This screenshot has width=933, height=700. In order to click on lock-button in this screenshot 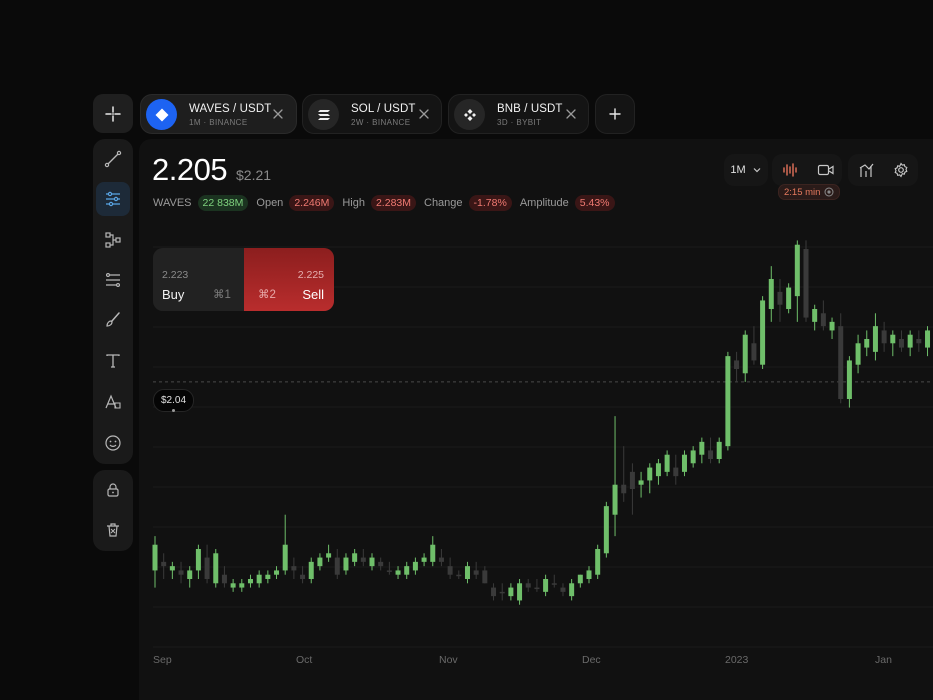, I will do `click(113, 490)`.